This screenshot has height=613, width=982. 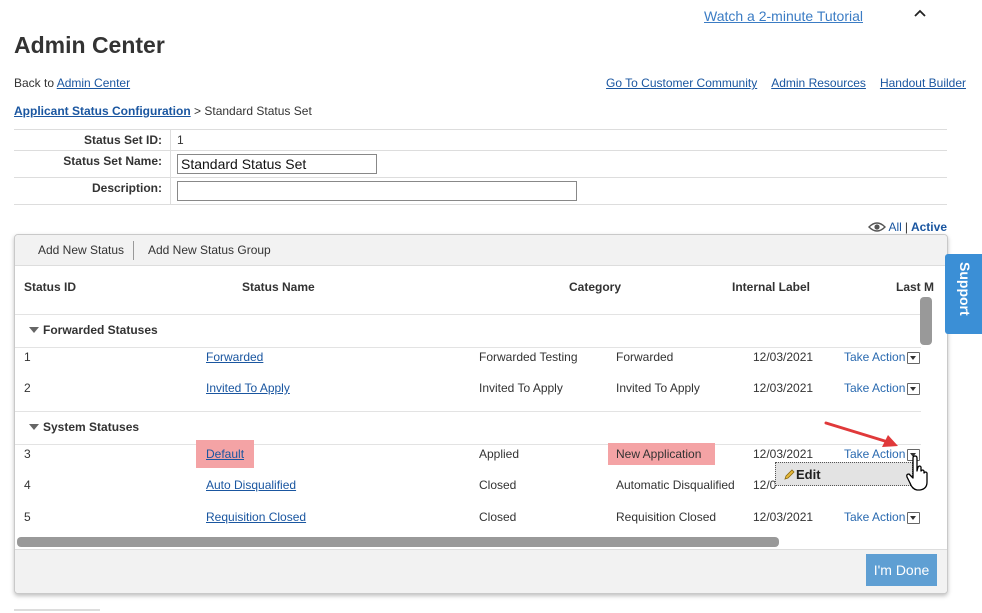 What do you see at coordinates (256, 517) in the screenshot?
I see `status-name-link: Requisition Closed` at bounding box center [256, 517].